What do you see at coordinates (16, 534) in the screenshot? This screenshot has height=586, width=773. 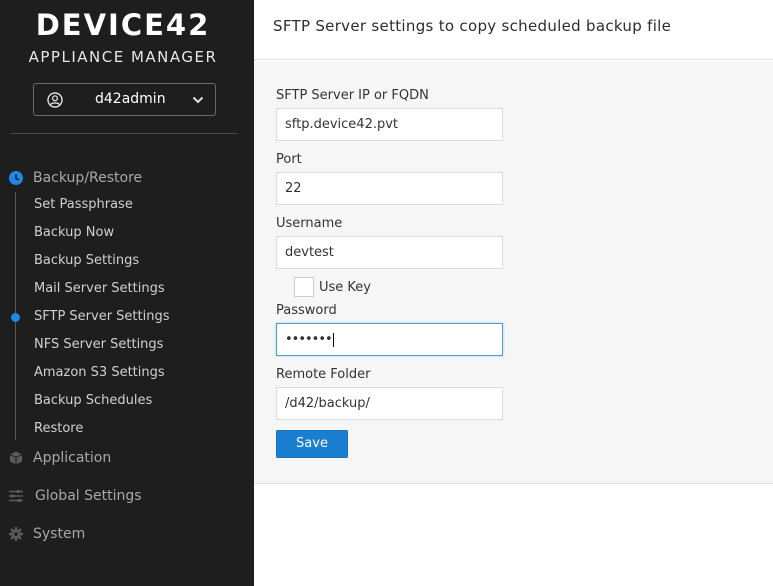 I see `gear-icon` at bounding box center [16, 534].